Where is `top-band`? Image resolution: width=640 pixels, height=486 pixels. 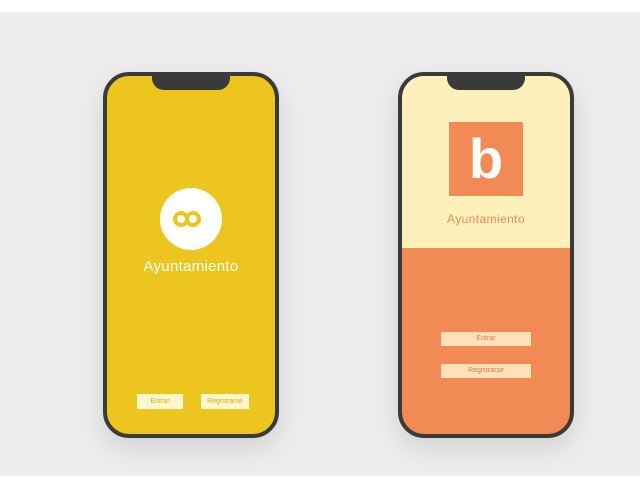
top-band is located at coordinates (320, 6).